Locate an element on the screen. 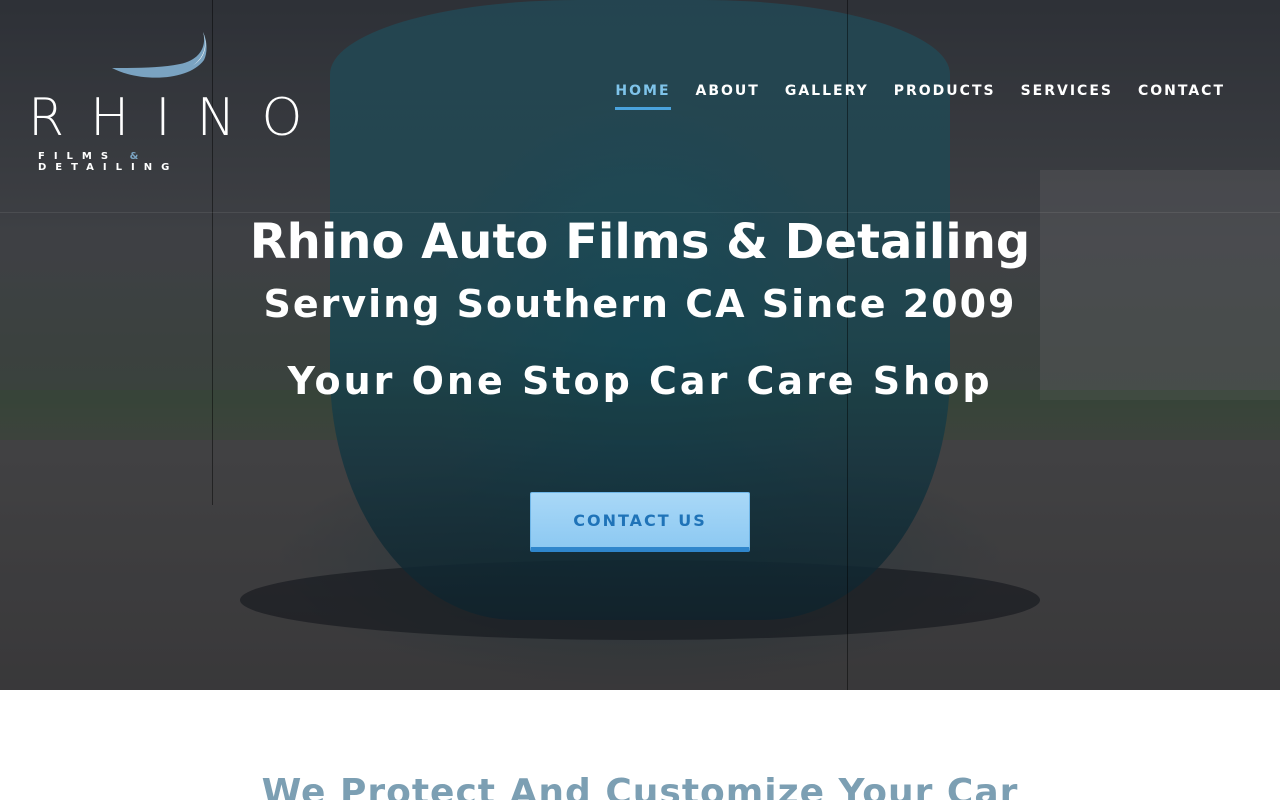 The width and height of the screenshot is (1280, 800). nav-home-link: HOME is located at coordinates (643, 96).